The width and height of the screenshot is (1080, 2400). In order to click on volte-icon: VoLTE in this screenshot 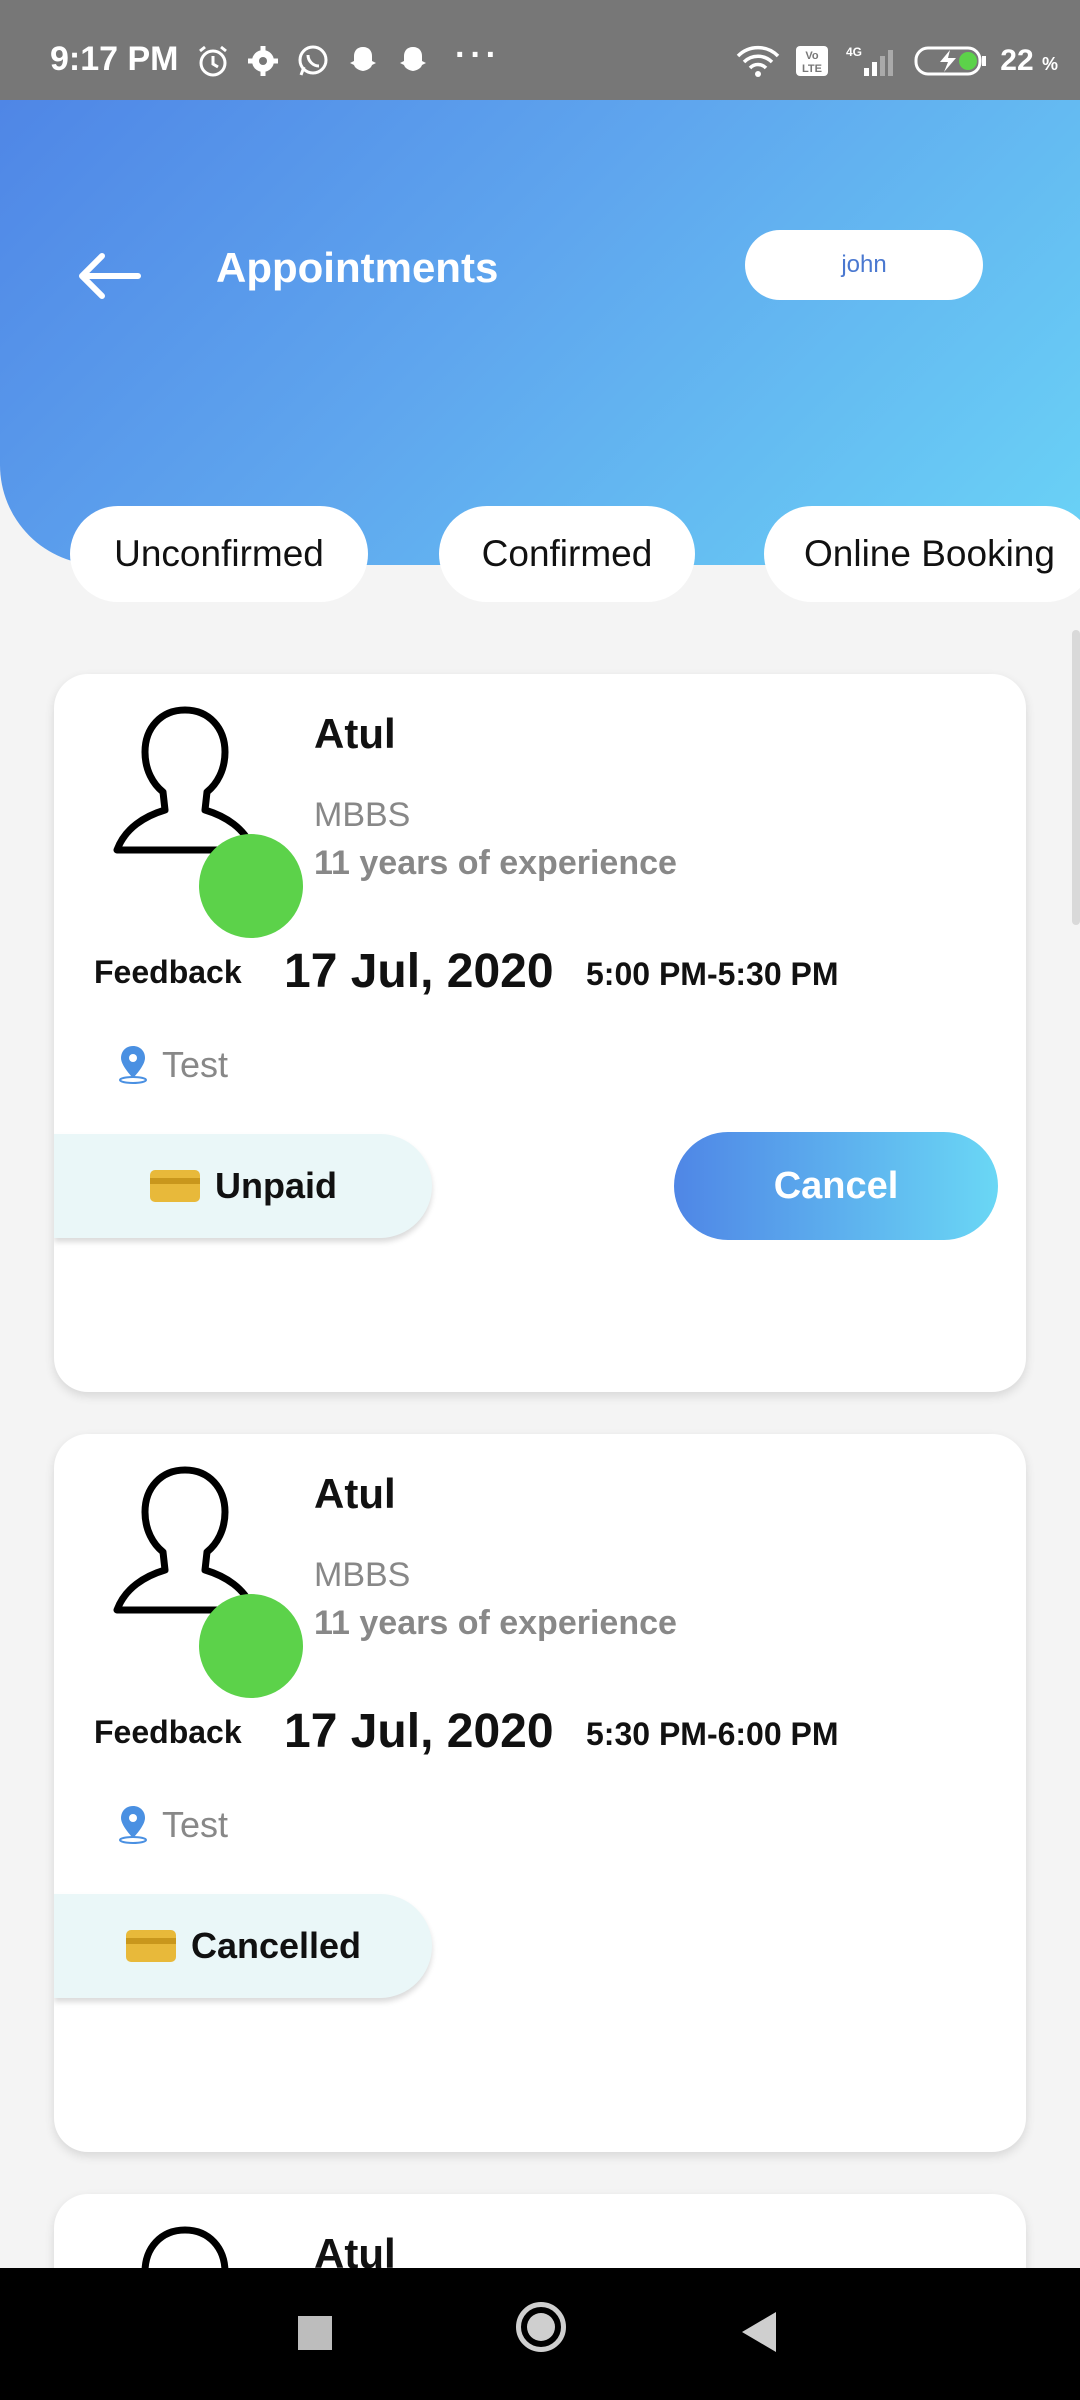, I will do `click(812, 61)`.